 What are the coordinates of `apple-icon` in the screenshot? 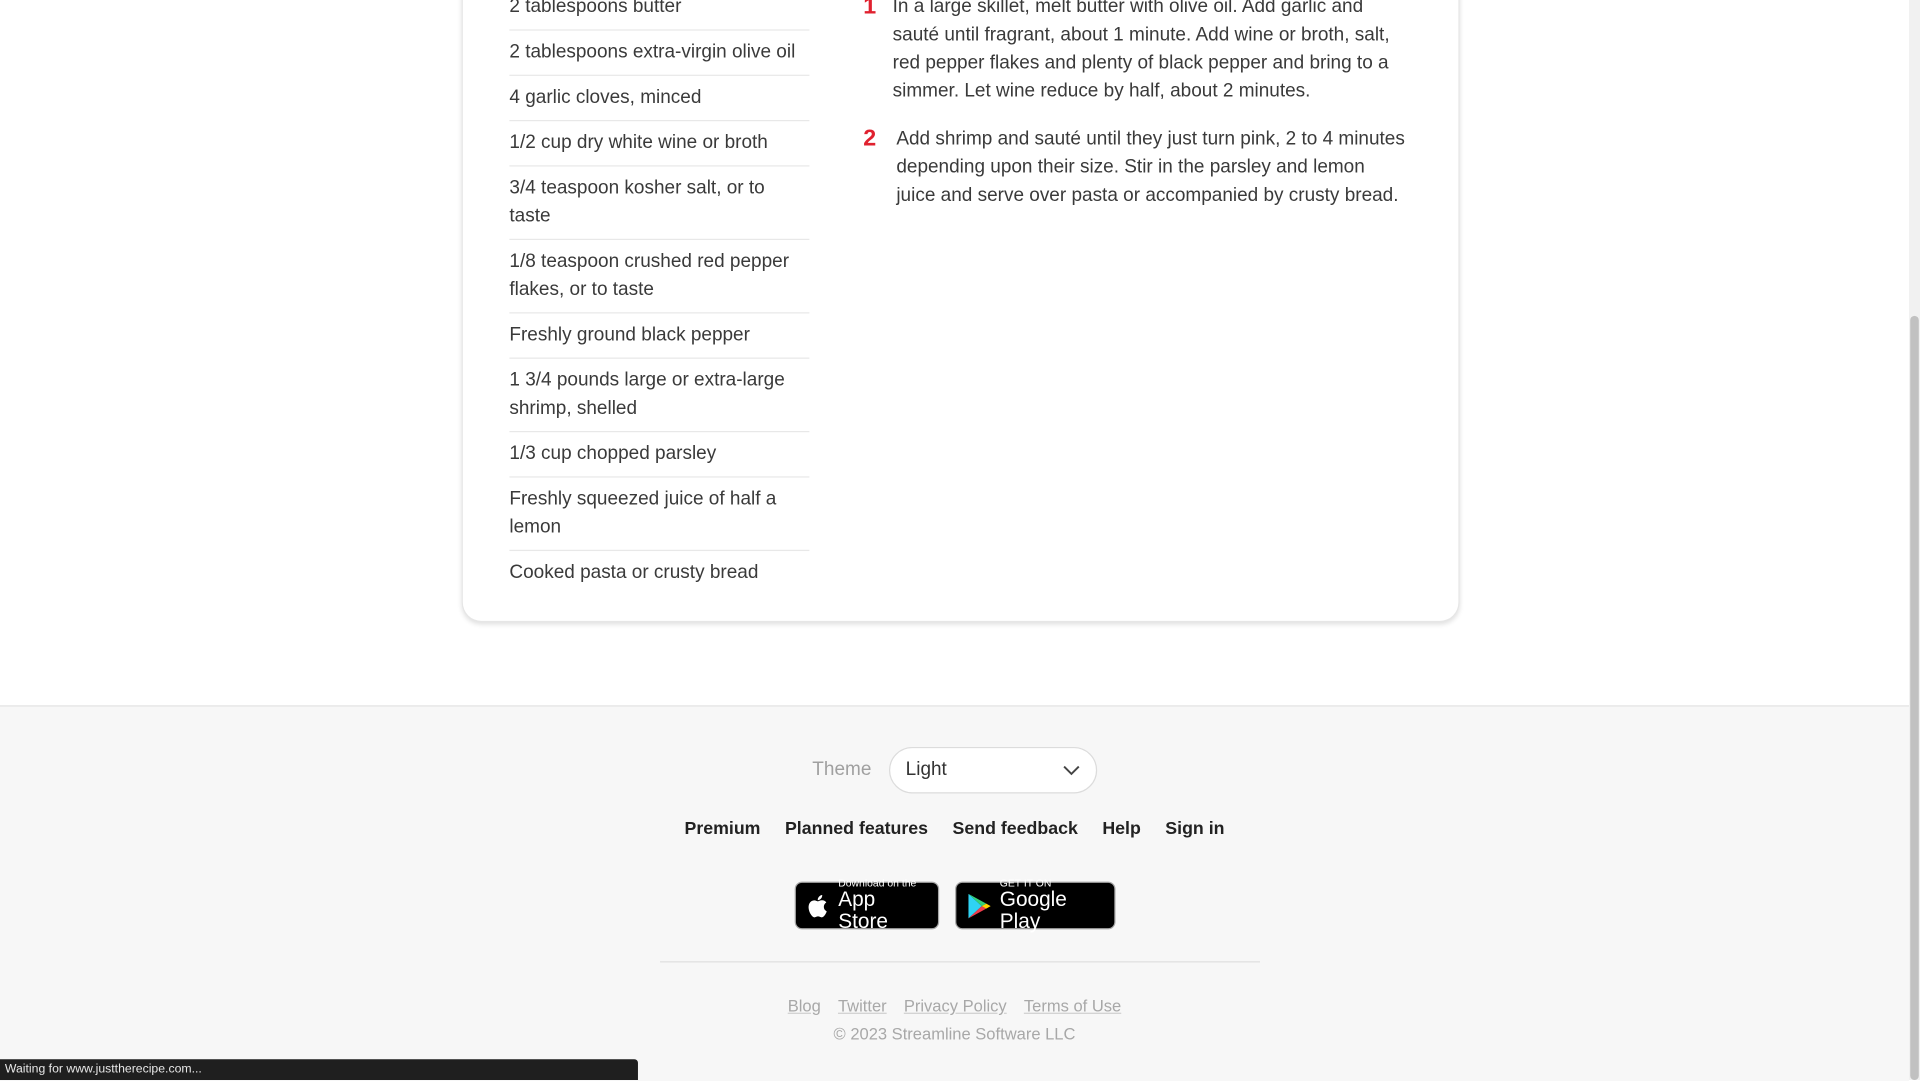 It's located at (817, 905).